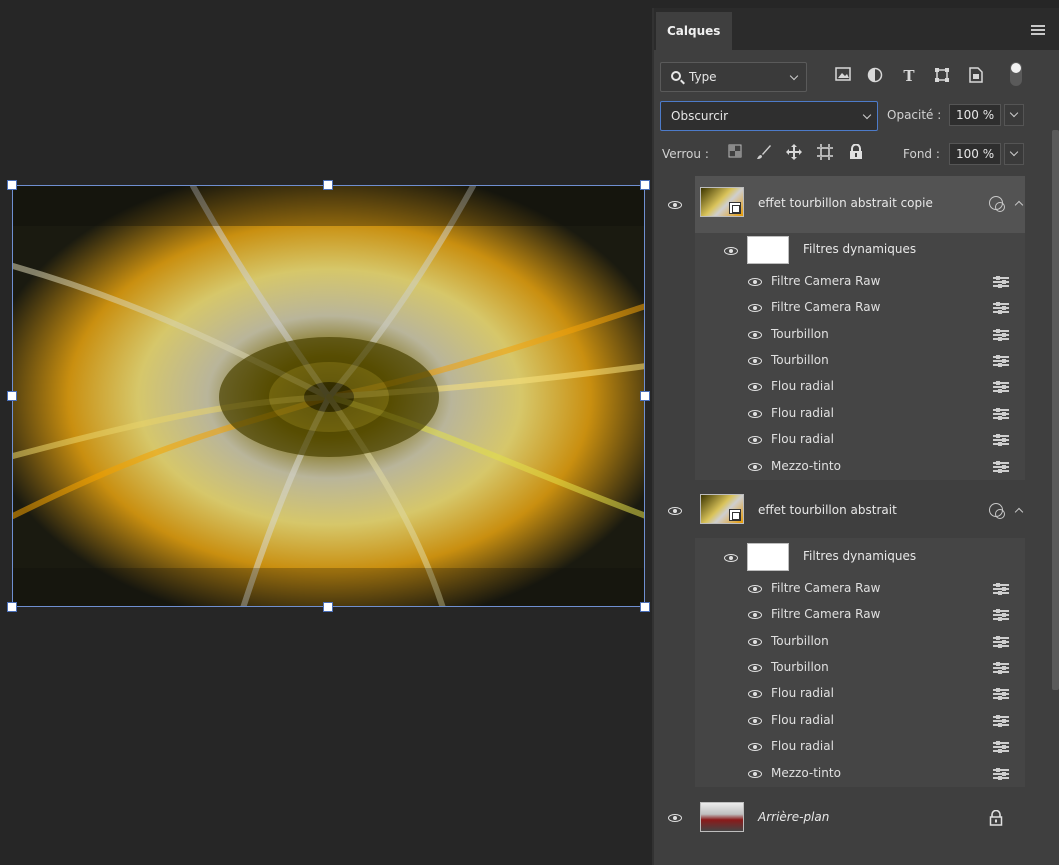 Image resolution: width=1059 pixels, height=865 pixels. What do you see at coordinates (645, 396) in the screenshot?
I see `transform-handle-right` at bounding box center [645, 396].